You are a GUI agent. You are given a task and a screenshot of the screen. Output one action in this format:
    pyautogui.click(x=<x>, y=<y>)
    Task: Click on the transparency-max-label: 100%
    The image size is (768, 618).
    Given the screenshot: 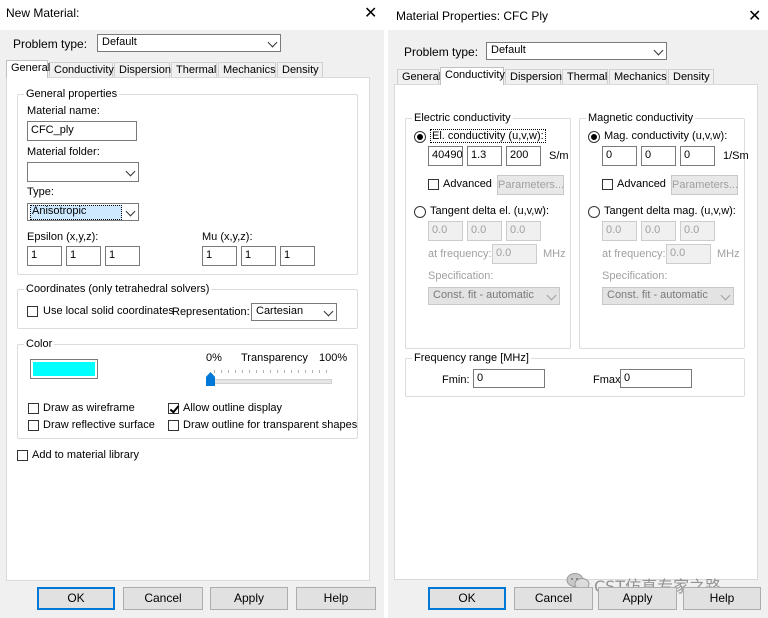 What is the action you would take?
    pyautogui.click(x=333, y=358)
    